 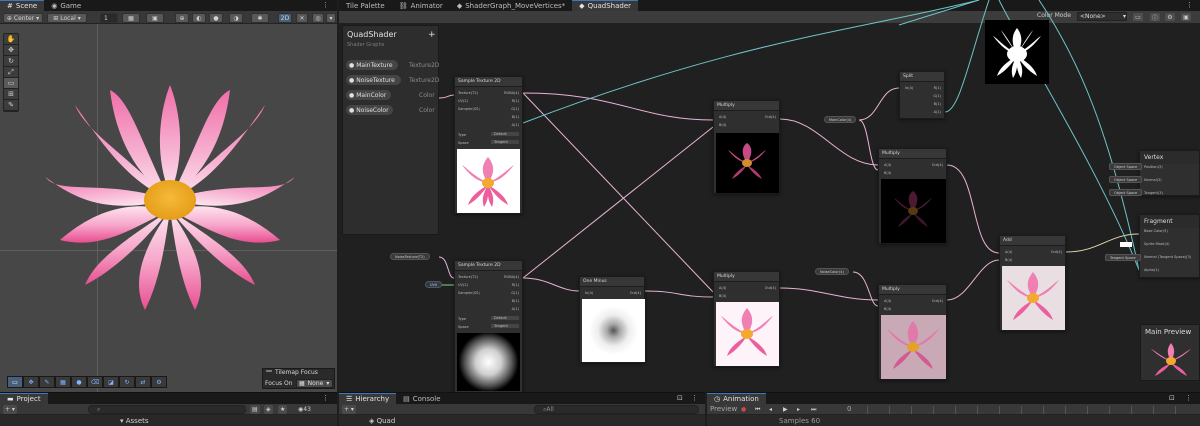 What do you see at coordinates (1169, 173) in the screenshot?
I see `vertex-context: Vertex Position(3) Normal(3) Tangent(3)` at bounding box center [1169, 173].